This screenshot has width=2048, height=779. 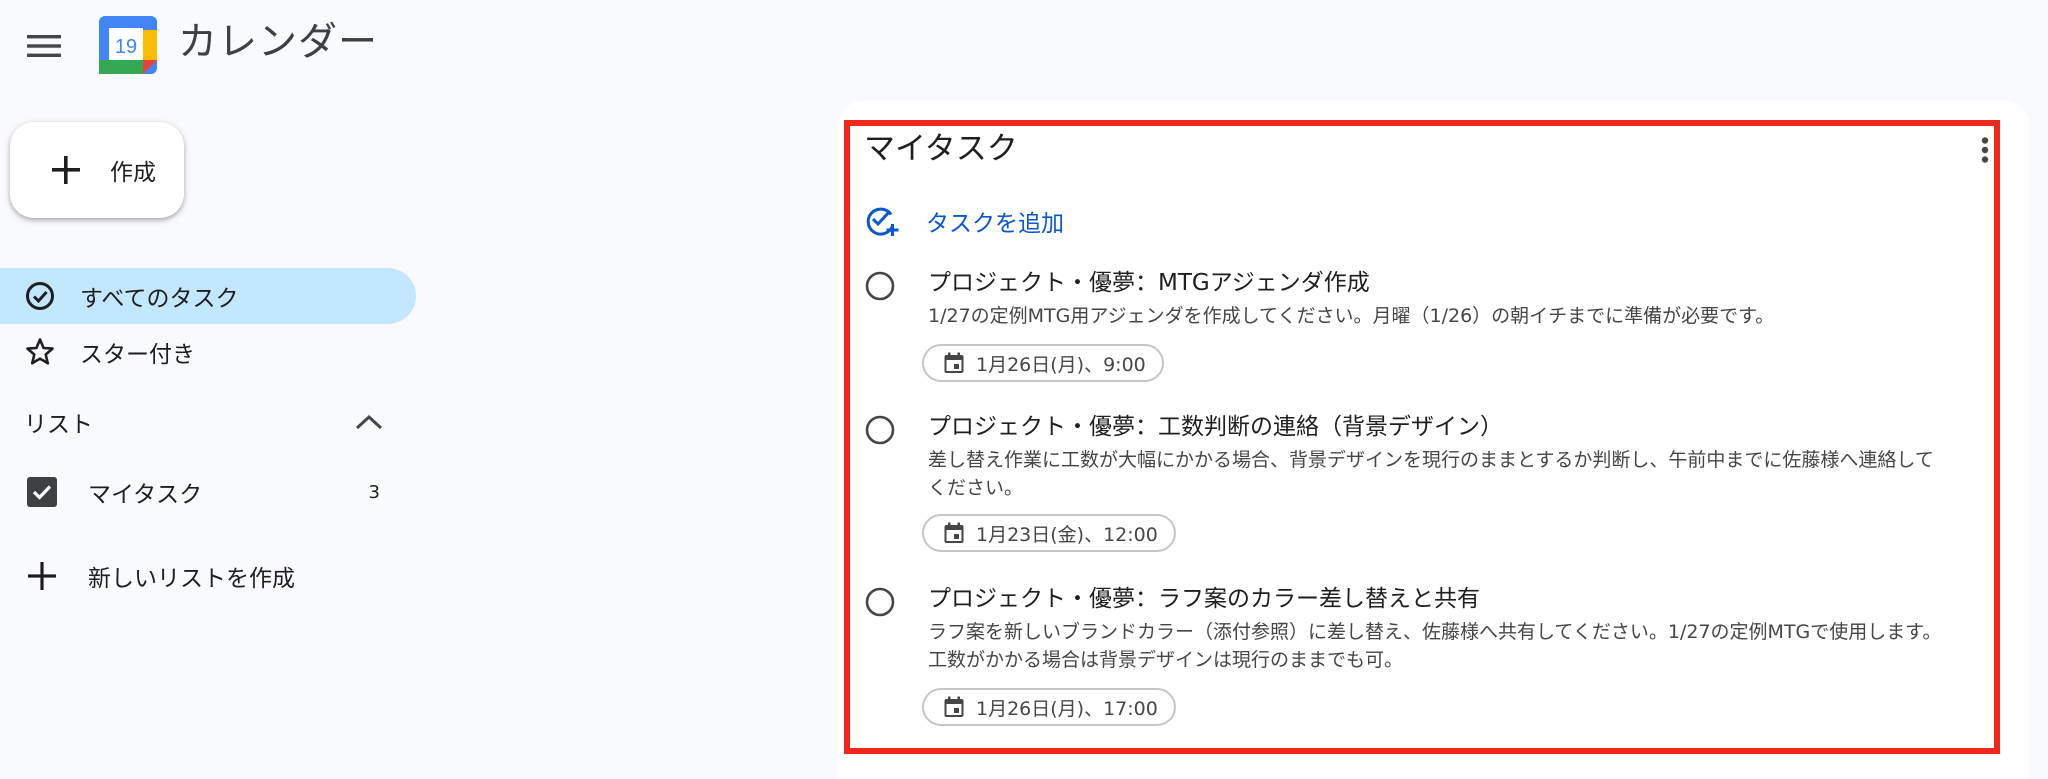 I want to click on svg-text: 19, so click(x=126, y=47).